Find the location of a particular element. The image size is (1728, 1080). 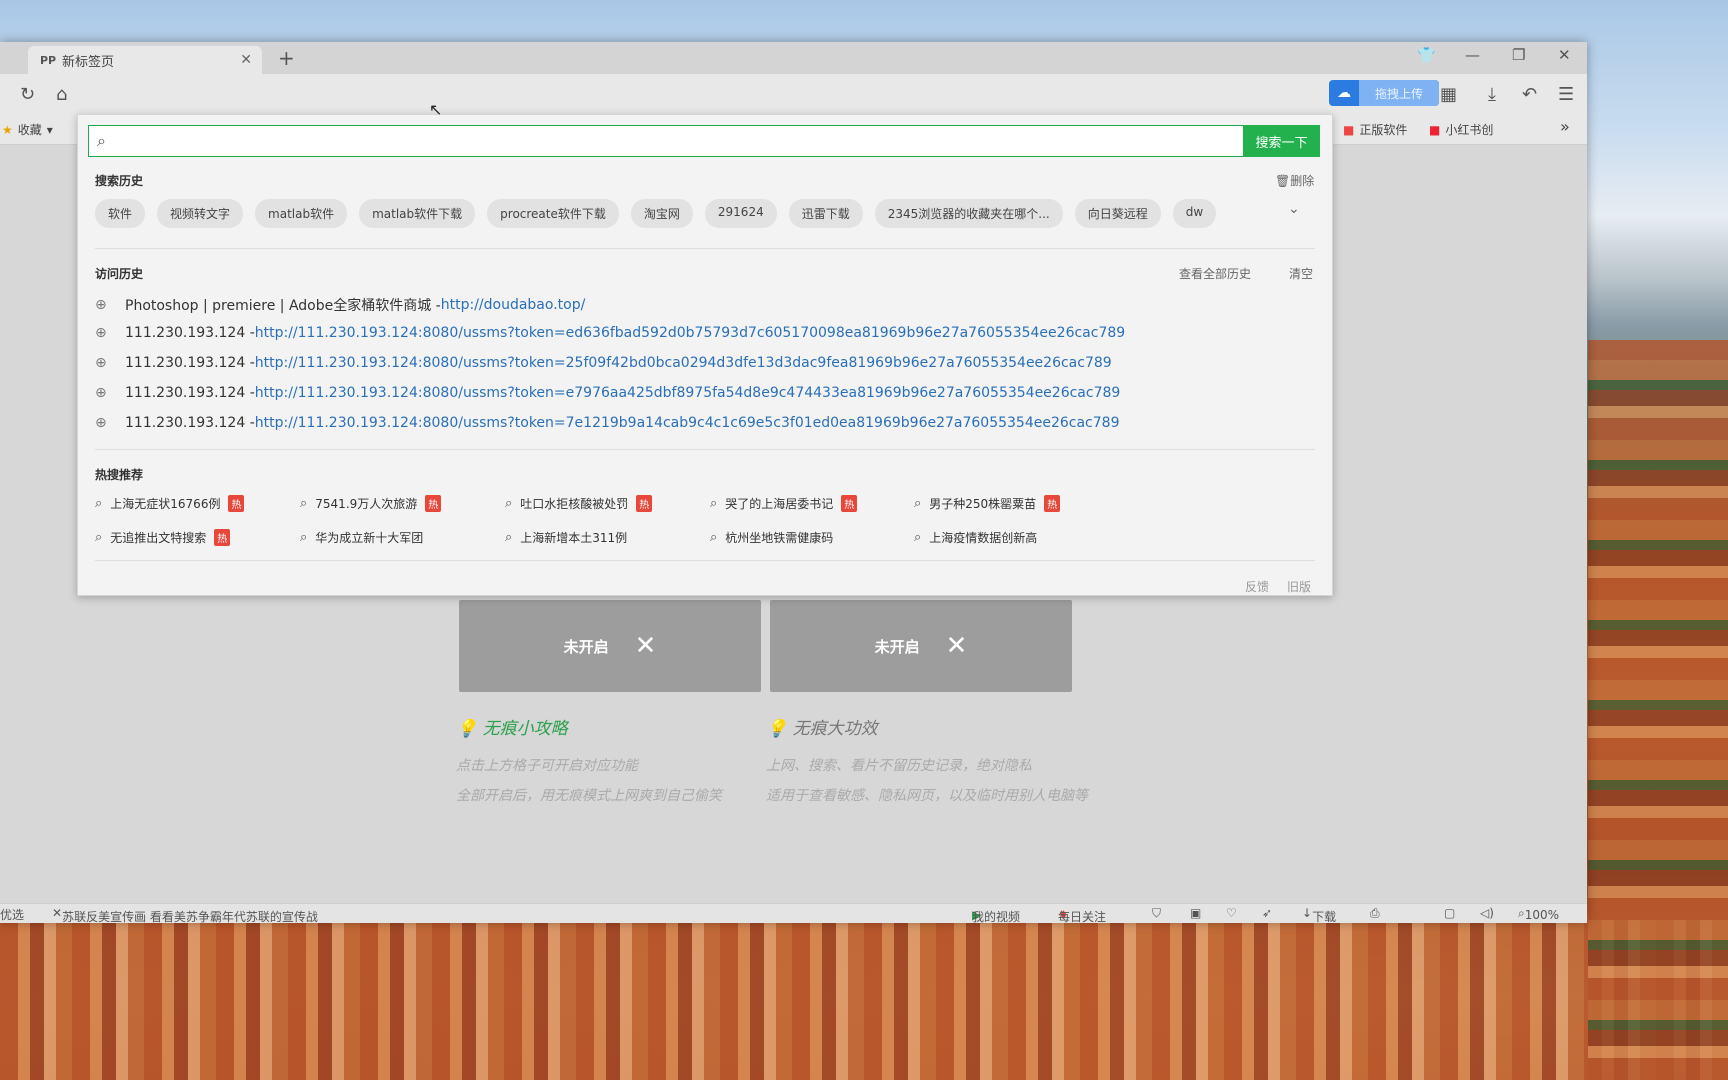

hot-search-item: ⌕ 吐口水拒核酸被处罚热 is located at coordinates (579, 503).